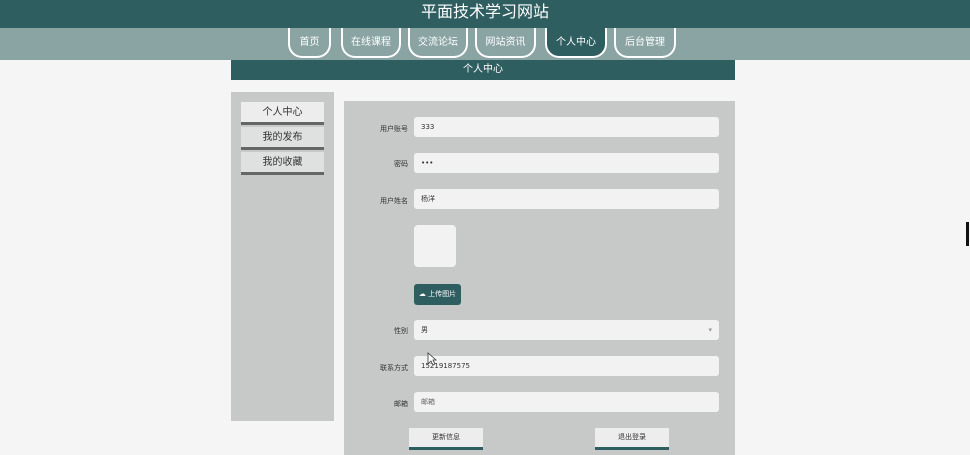  I want to click on cloud-upload-icon: ☁, so click(422, 294).